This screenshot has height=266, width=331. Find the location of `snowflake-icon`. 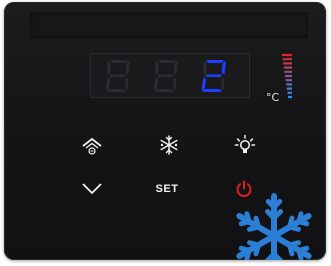

snowflake-icon is located at coordinates (169, 145).